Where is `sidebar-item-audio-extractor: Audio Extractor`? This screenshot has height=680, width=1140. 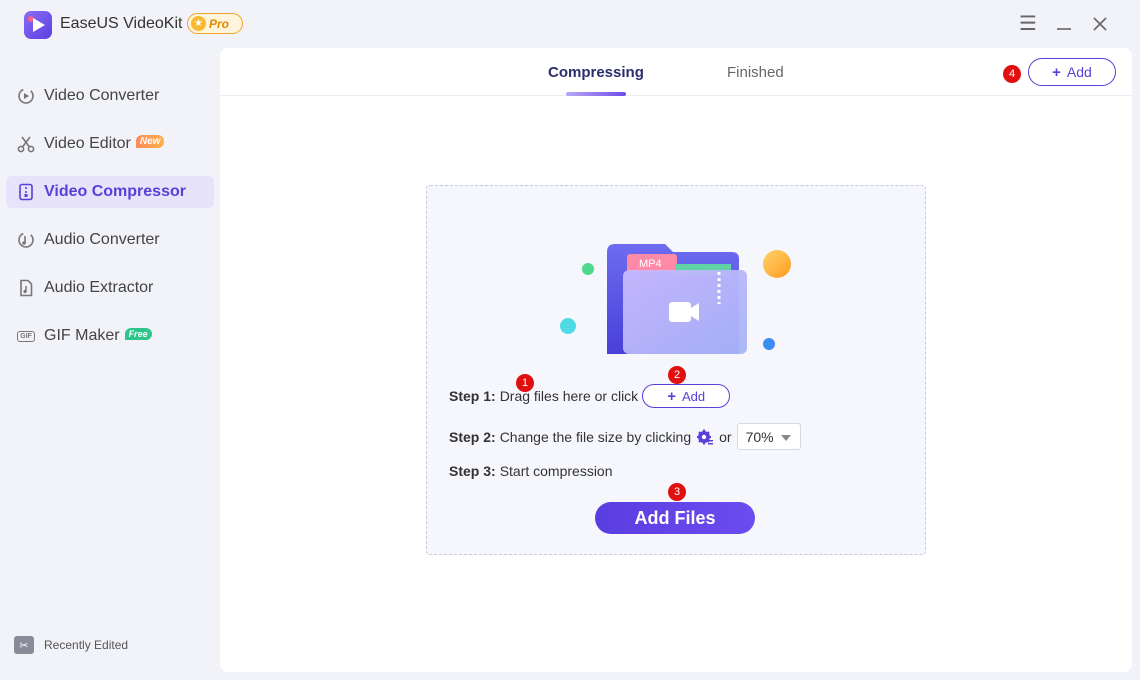
sidebar-item-audio-extractor: Audio Extractor is located at coordinates (110, 288).